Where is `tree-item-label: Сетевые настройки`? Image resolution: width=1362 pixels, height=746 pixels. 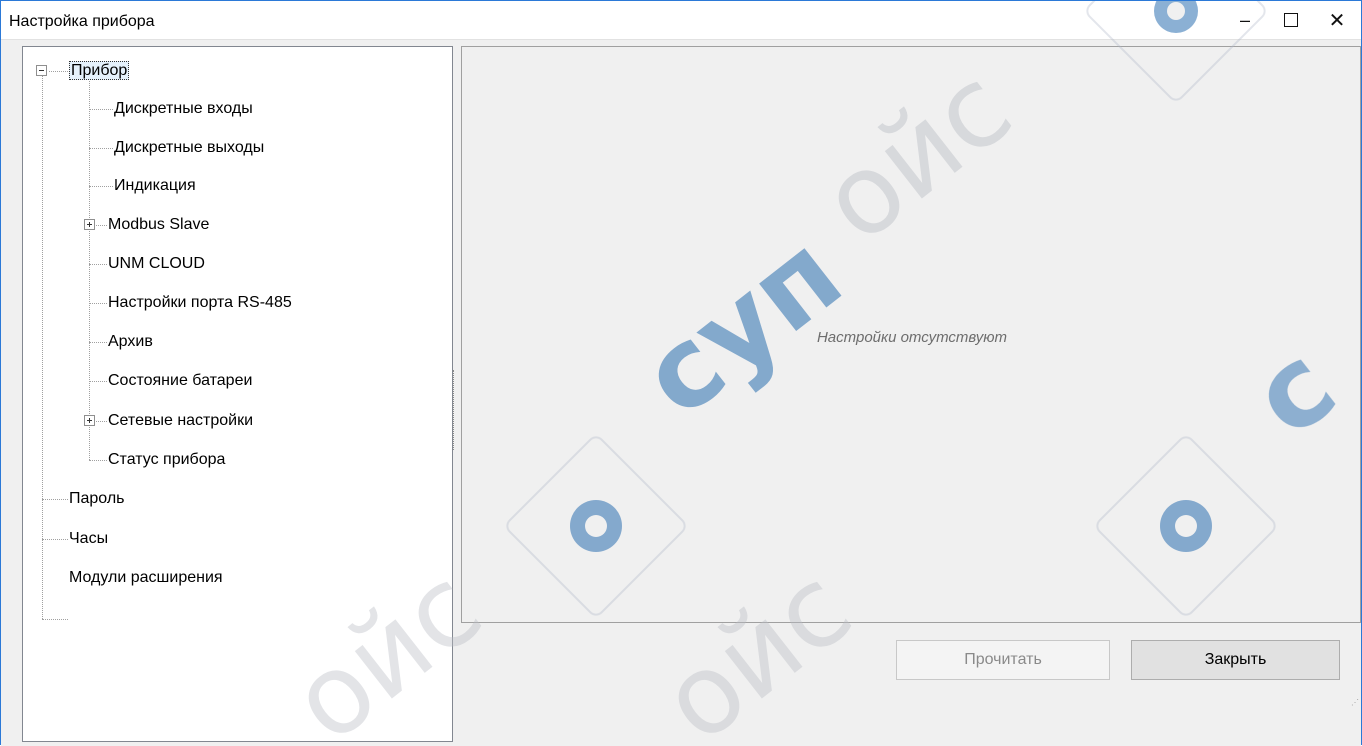 tree-item-label: Сетевые настройки is located at coordinates (181, 420).